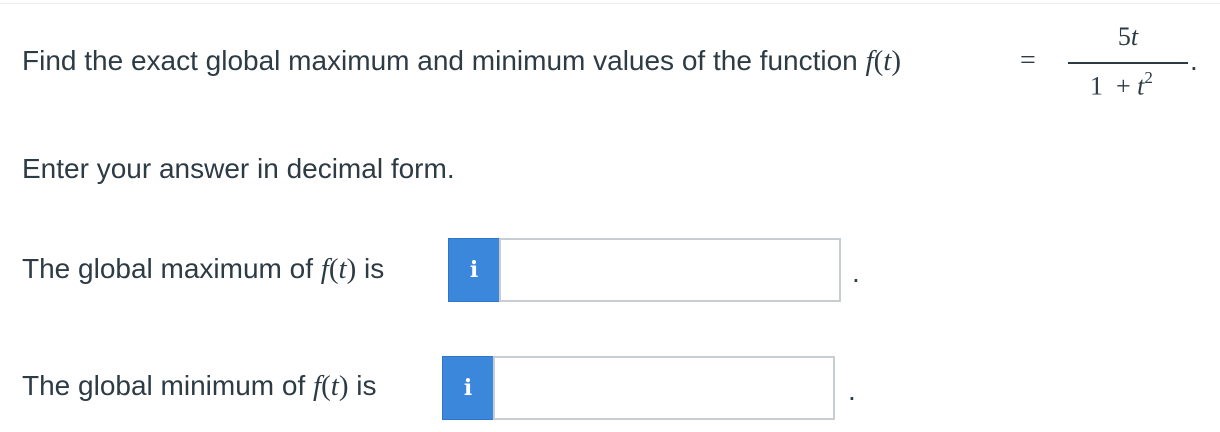 This screenshot has width=1220, height=432. What do you see at coordinates (474, 270) in the screenshot?
I see `max-info-icon: i` at bounding box center [474, 270].